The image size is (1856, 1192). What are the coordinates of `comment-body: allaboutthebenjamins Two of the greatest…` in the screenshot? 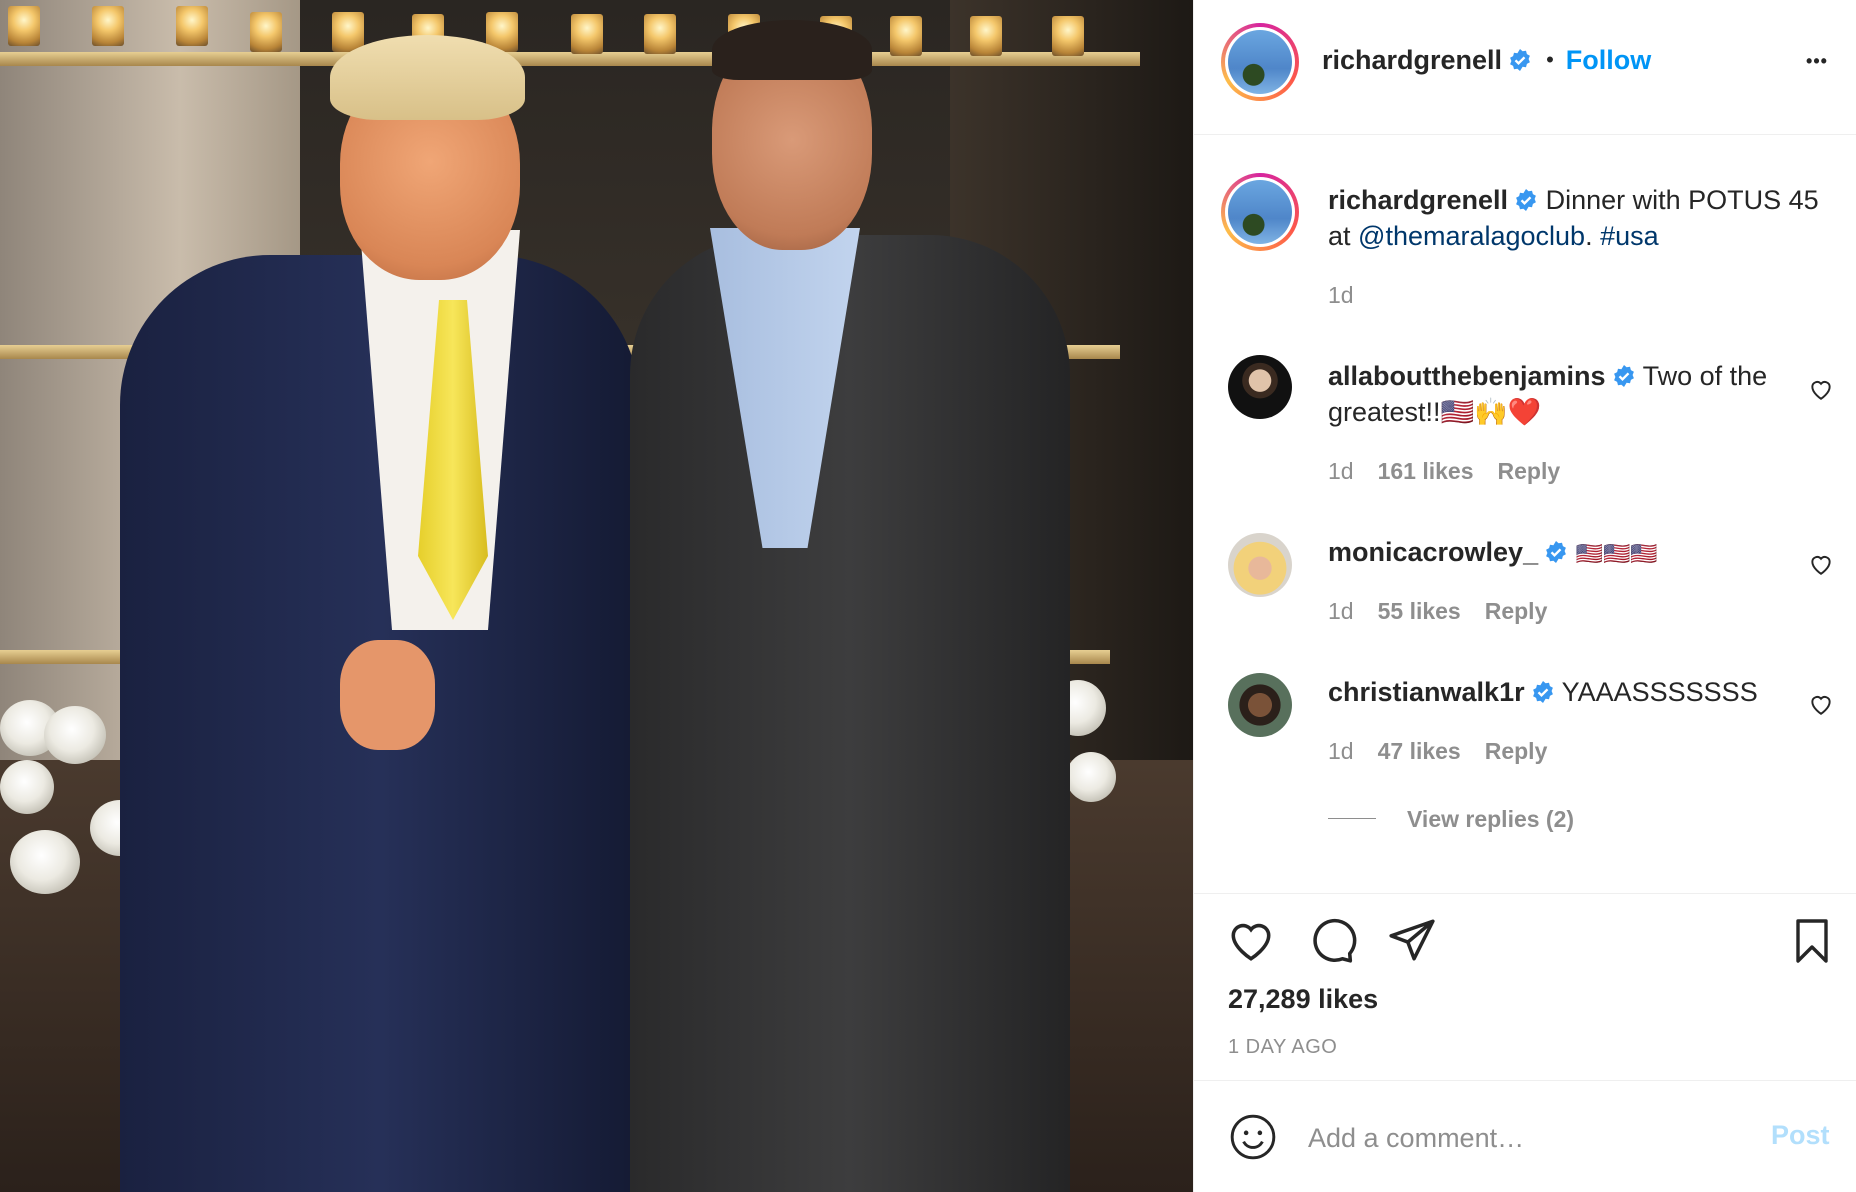 It's located at (1553, 394).